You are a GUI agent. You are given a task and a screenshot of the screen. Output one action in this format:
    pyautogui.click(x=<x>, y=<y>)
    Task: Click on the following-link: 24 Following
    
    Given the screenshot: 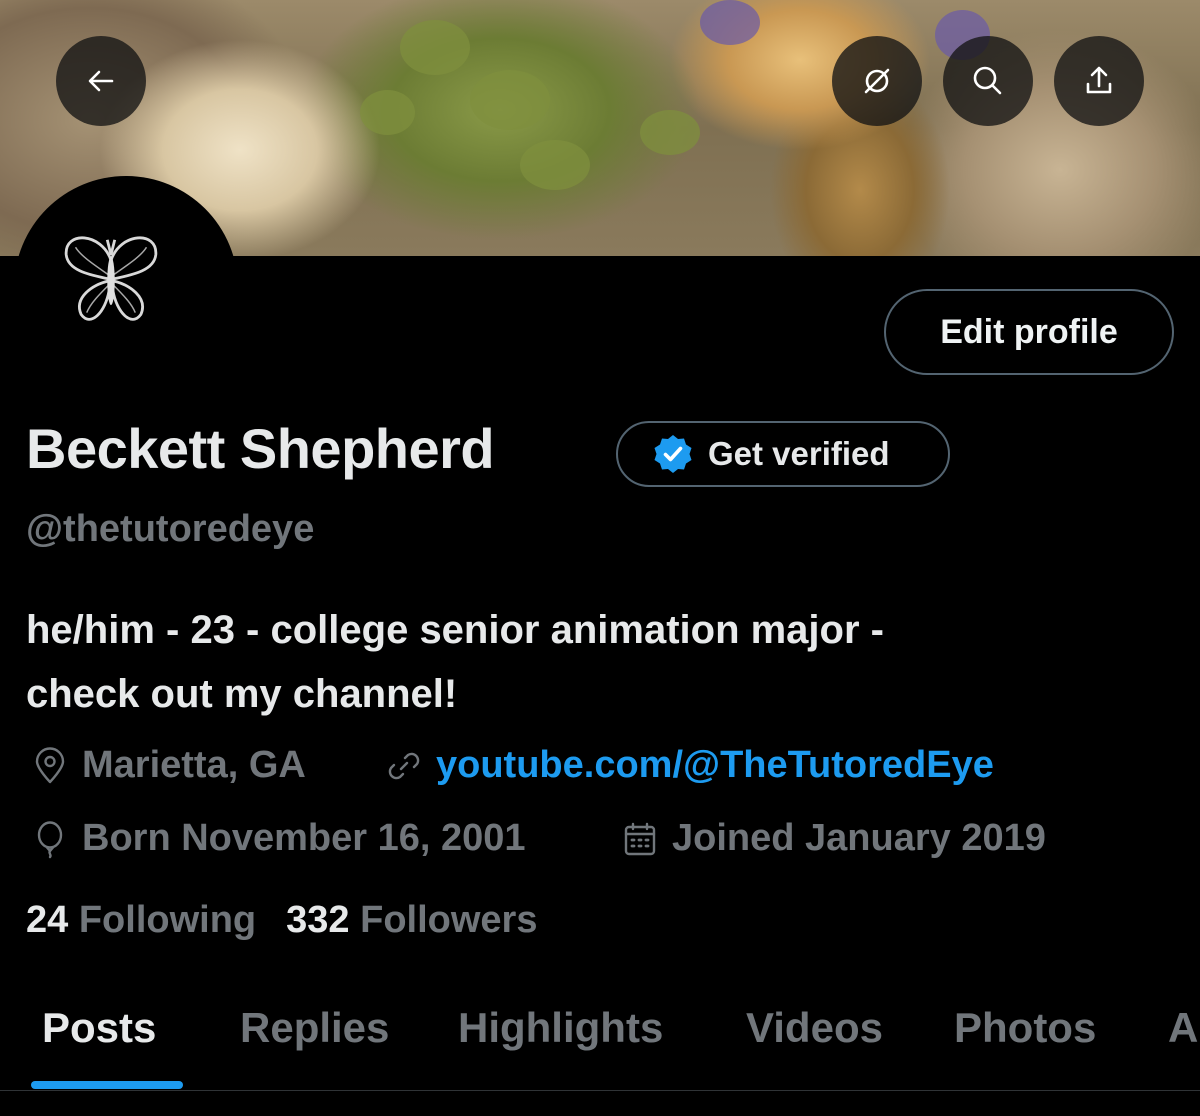 What is the action you would take?
    pyautogui.click(x=141, y=920)
    